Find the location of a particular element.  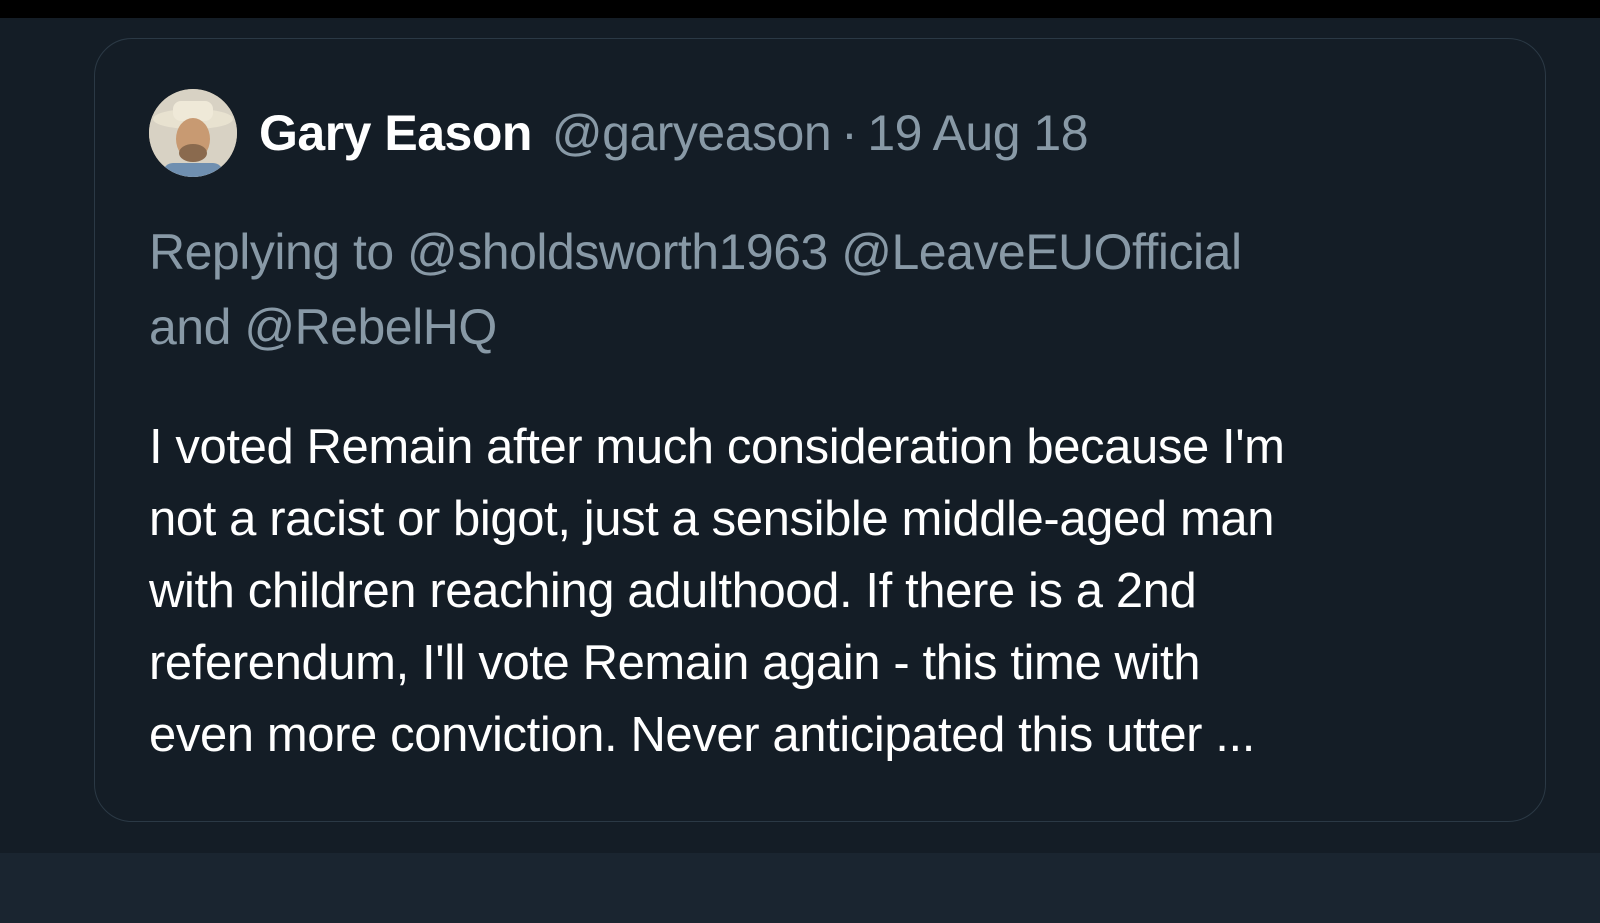

tweet-header: Gary Eason @garyeason · 19 Aug 18 is located at coordinates (619, 133).